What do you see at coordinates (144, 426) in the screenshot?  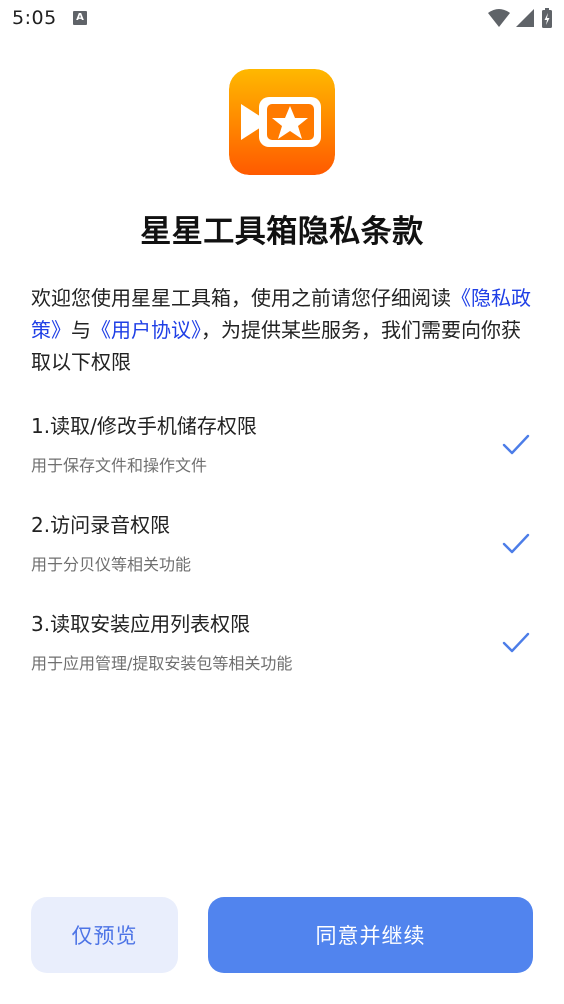 I see `permission-title: 1.读取/修改手机储存权限` at bounding box center [144, 426].